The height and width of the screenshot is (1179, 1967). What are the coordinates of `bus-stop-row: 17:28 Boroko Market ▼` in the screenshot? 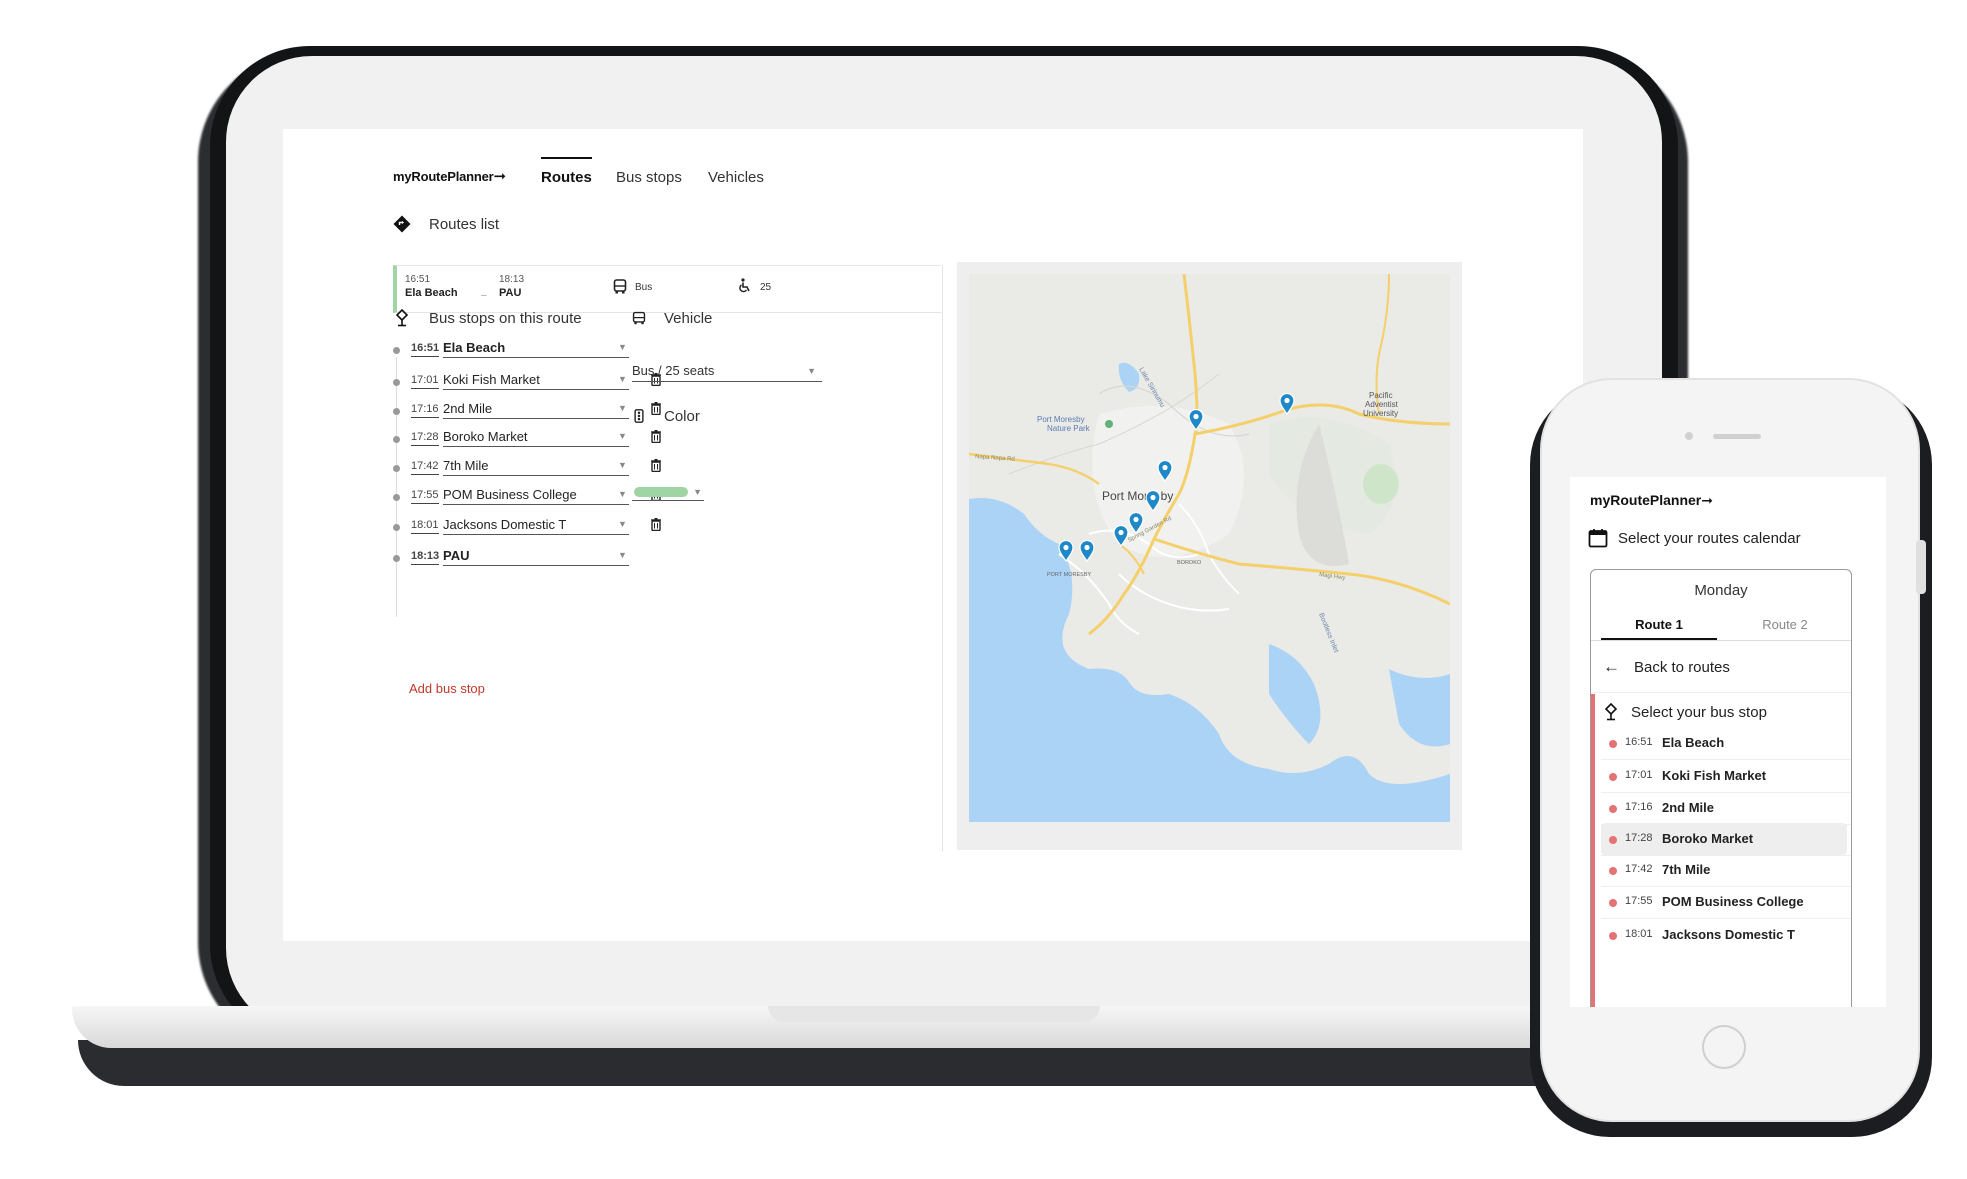 It's located at (533, 439).